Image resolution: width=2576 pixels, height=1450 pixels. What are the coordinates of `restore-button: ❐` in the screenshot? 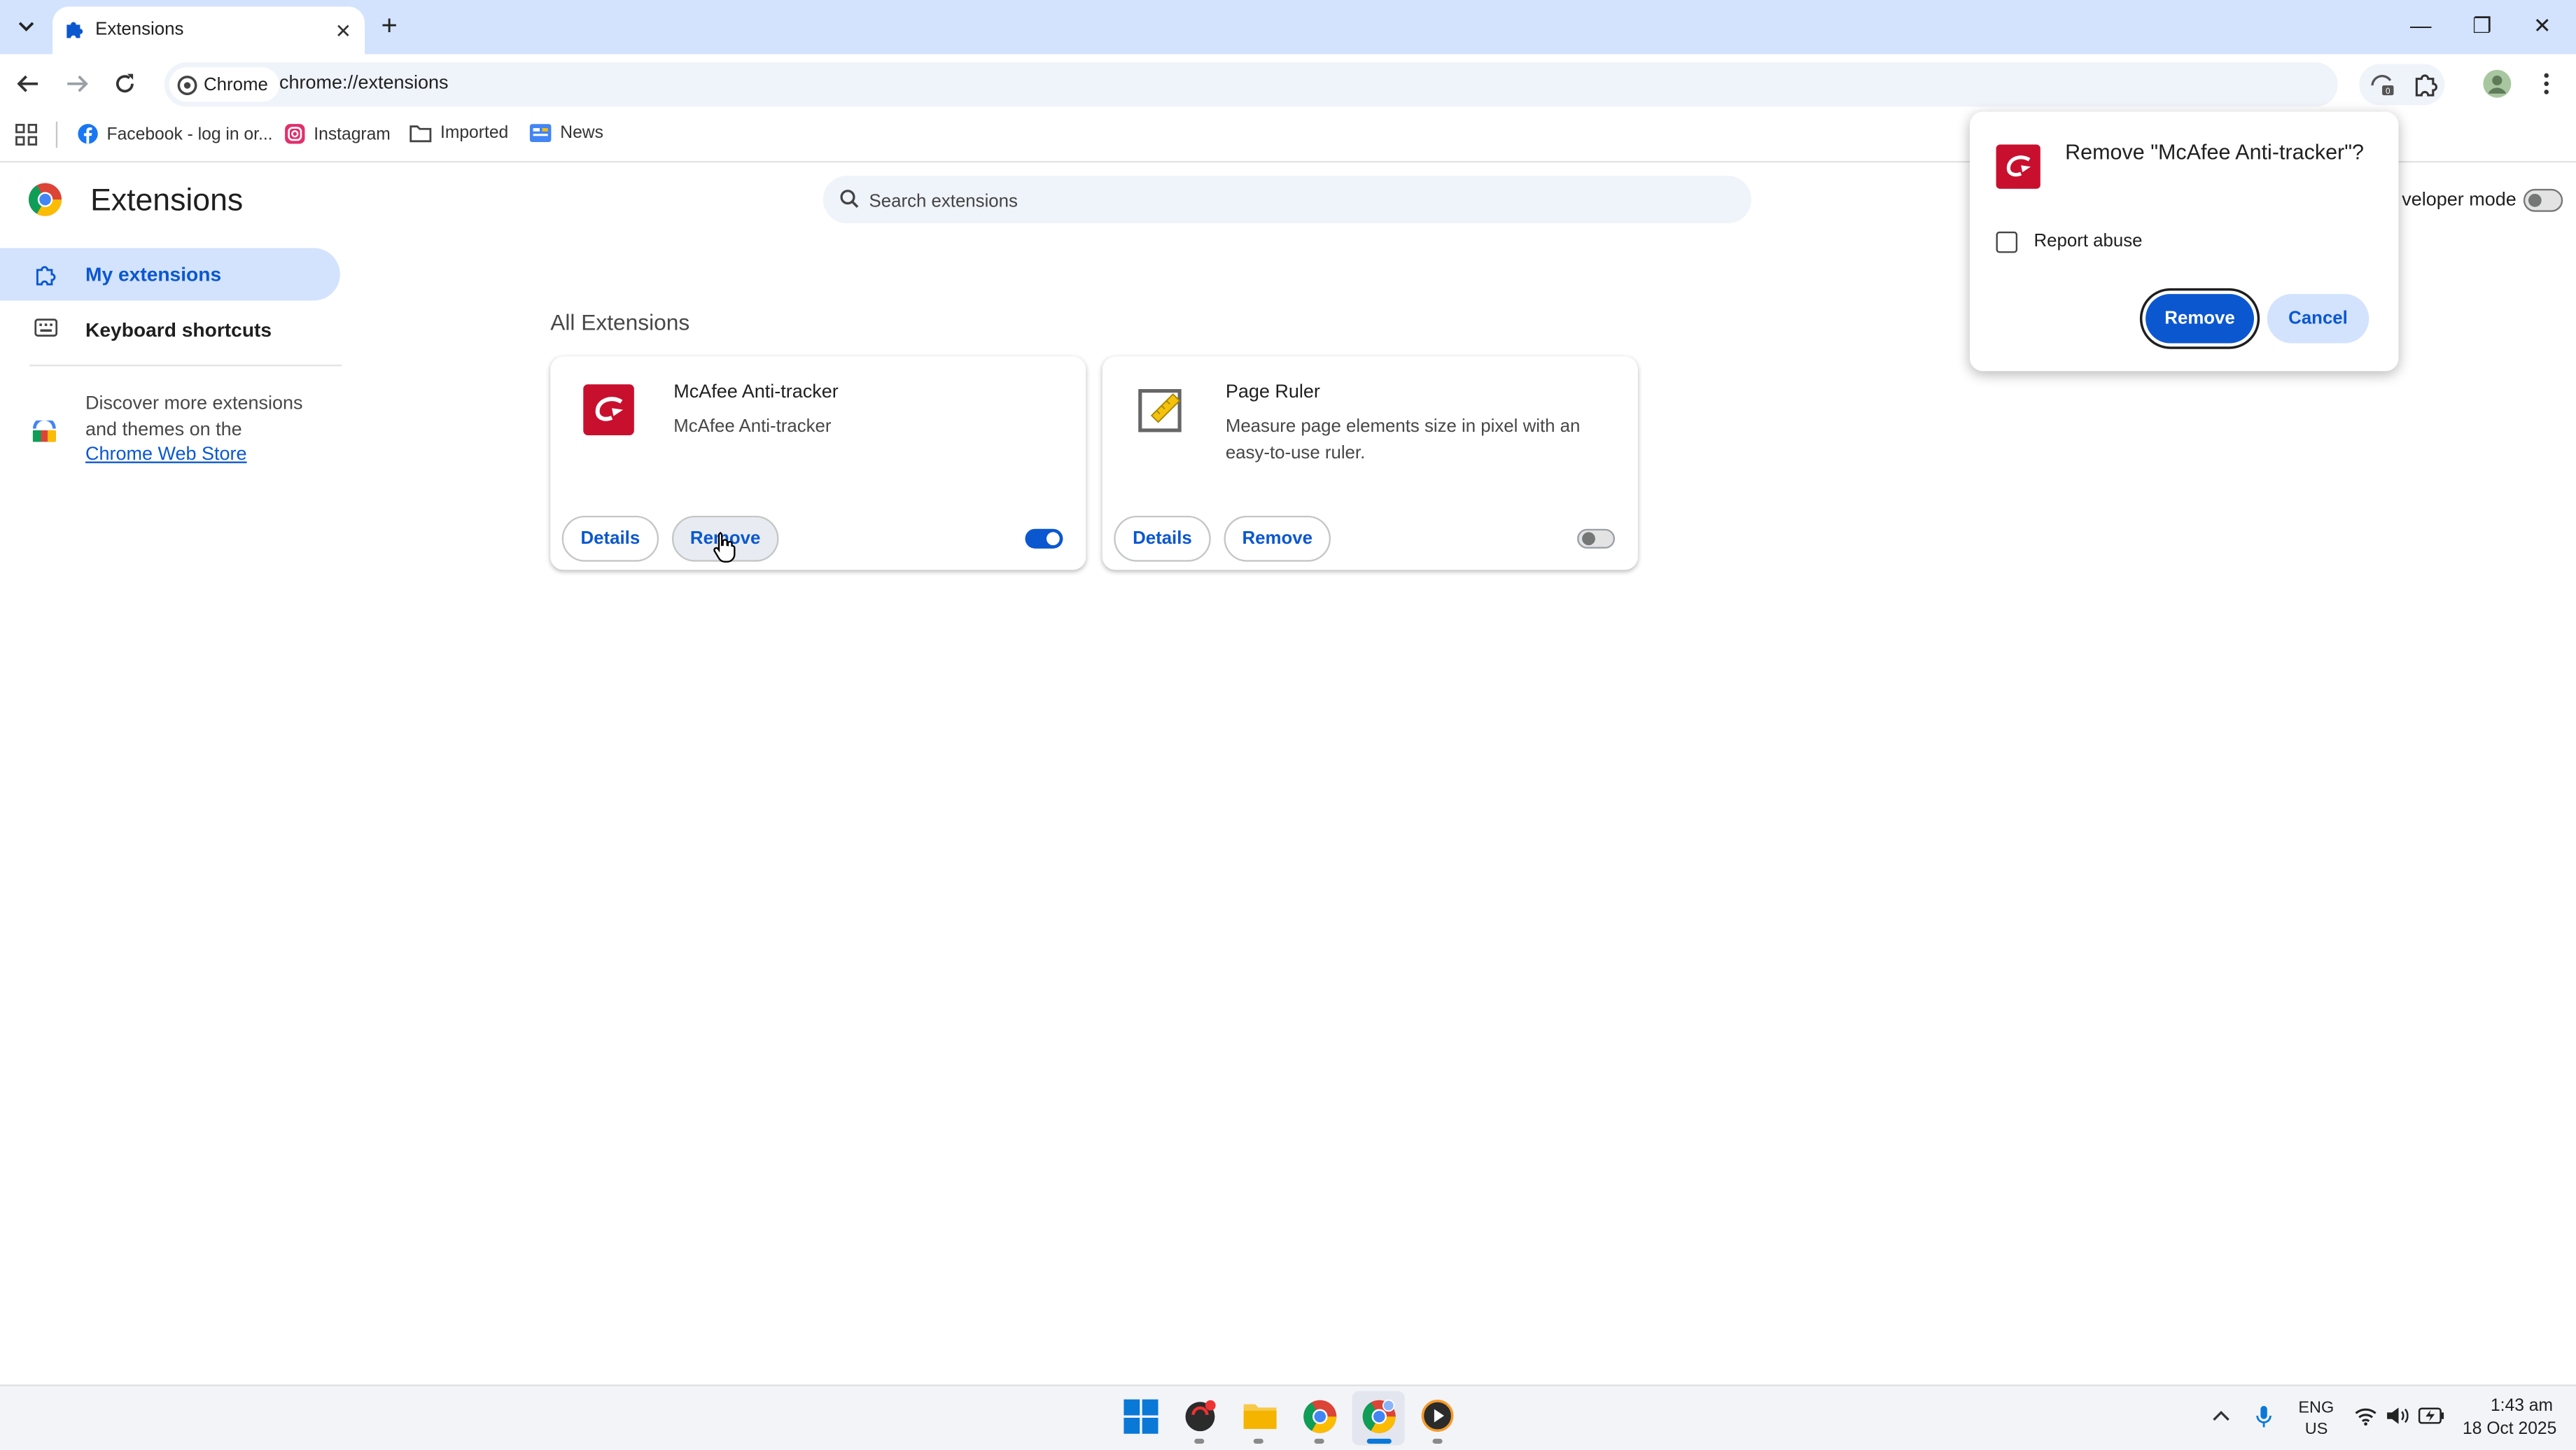 It's located at (2481, 26).